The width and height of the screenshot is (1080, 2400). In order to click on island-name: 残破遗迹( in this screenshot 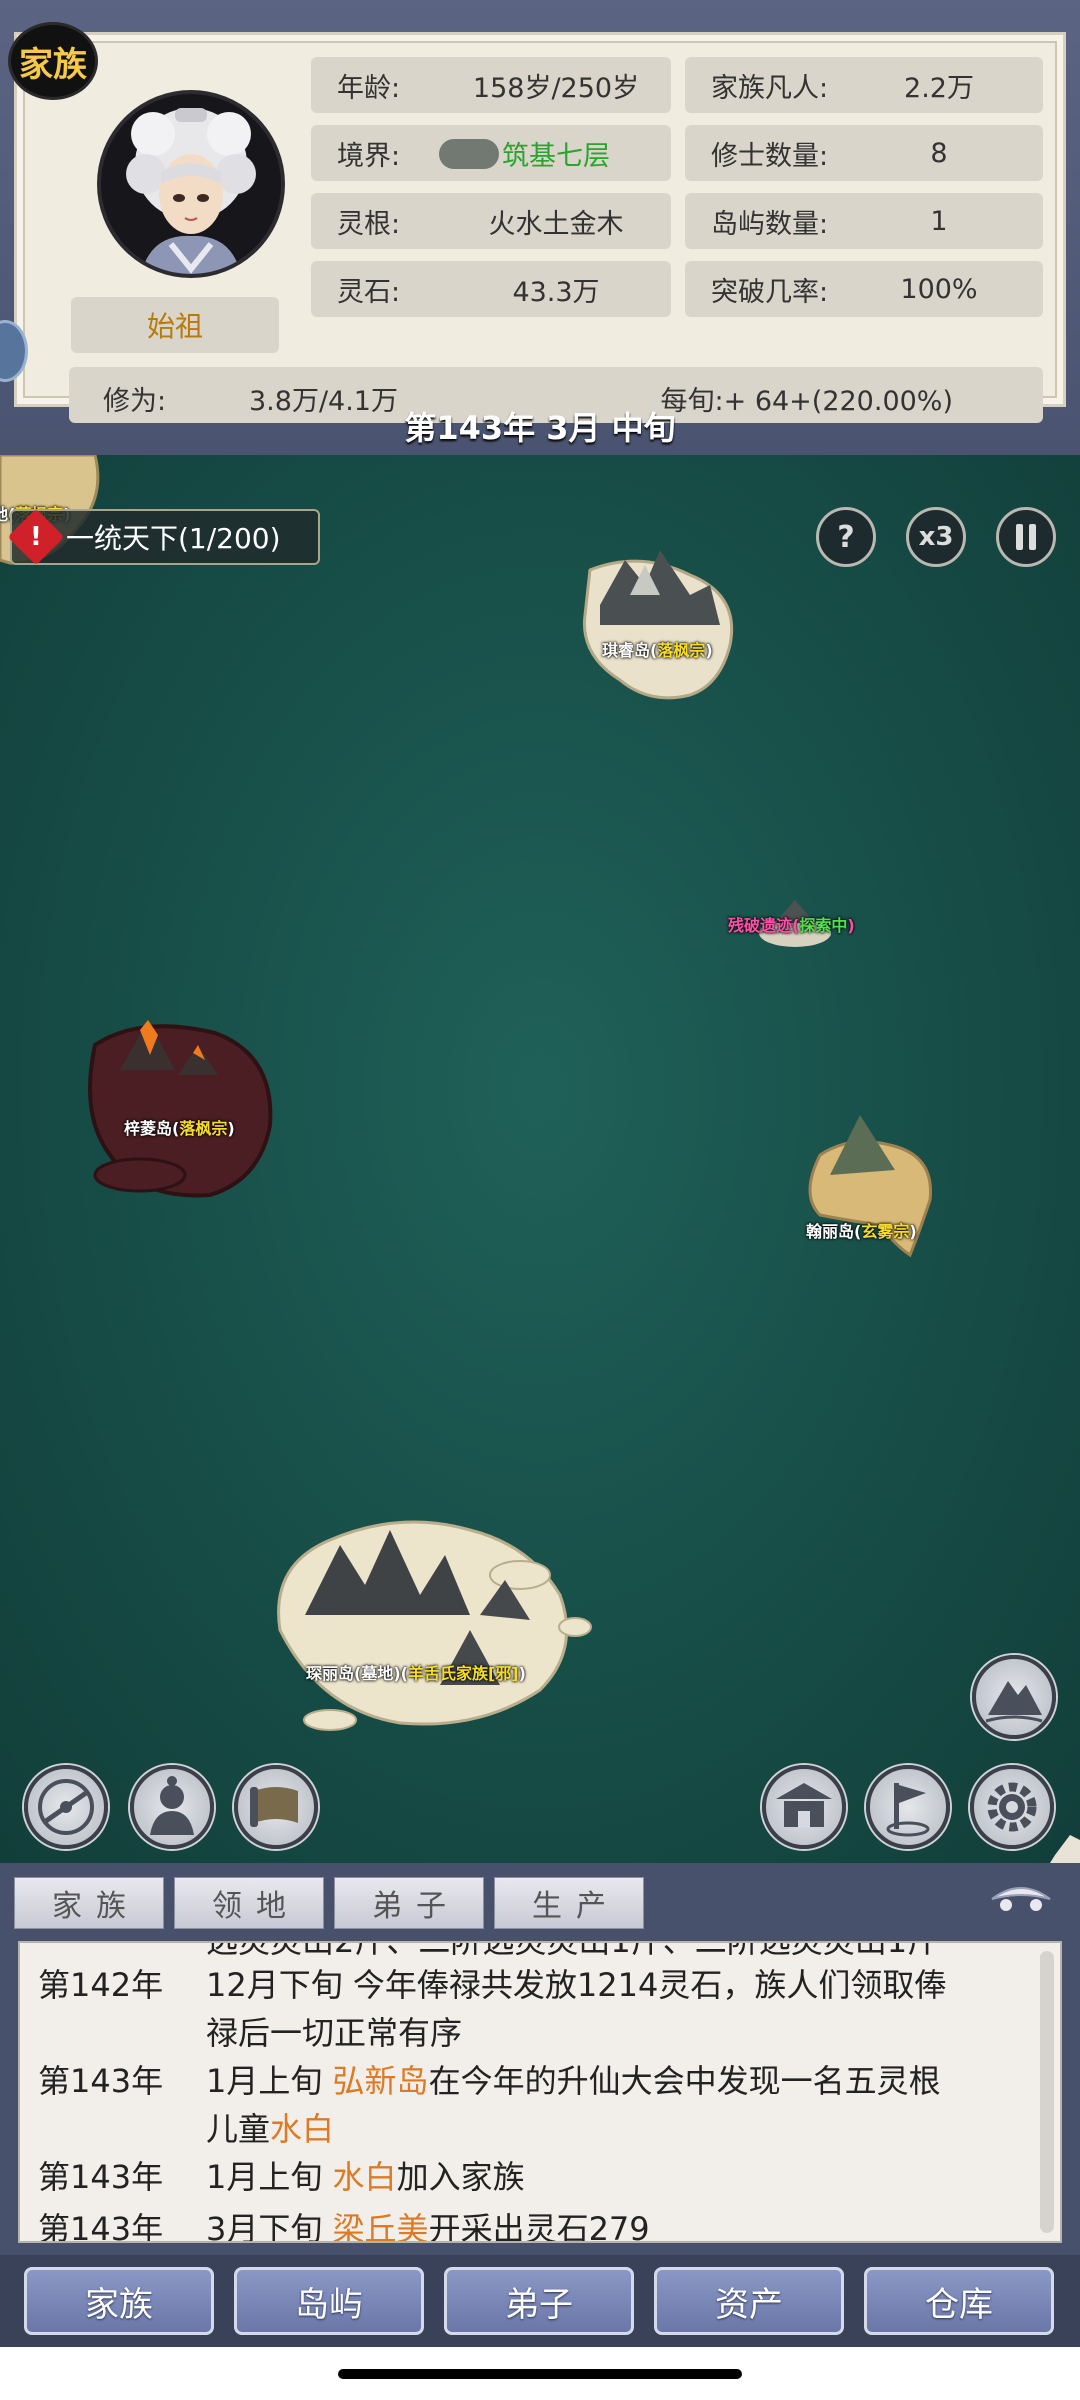, I will do `click(764, 925)`.